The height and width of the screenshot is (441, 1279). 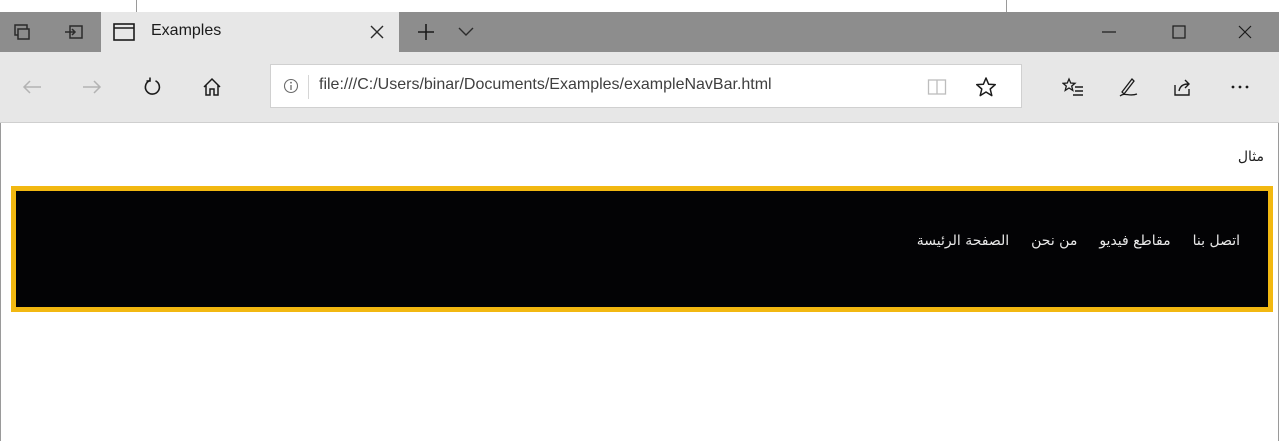 I want to click on minimize-icon, so click(x=1109, y=32).